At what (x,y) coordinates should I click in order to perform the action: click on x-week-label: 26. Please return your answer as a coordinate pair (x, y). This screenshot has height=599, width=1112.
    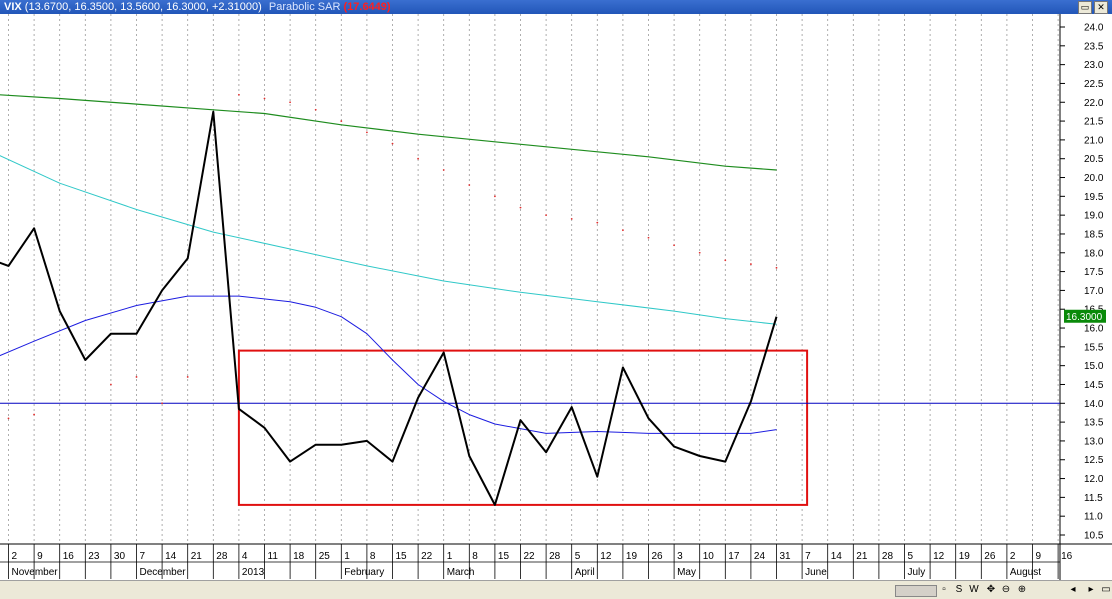
    Looking at the image, I should click on (990, 556).